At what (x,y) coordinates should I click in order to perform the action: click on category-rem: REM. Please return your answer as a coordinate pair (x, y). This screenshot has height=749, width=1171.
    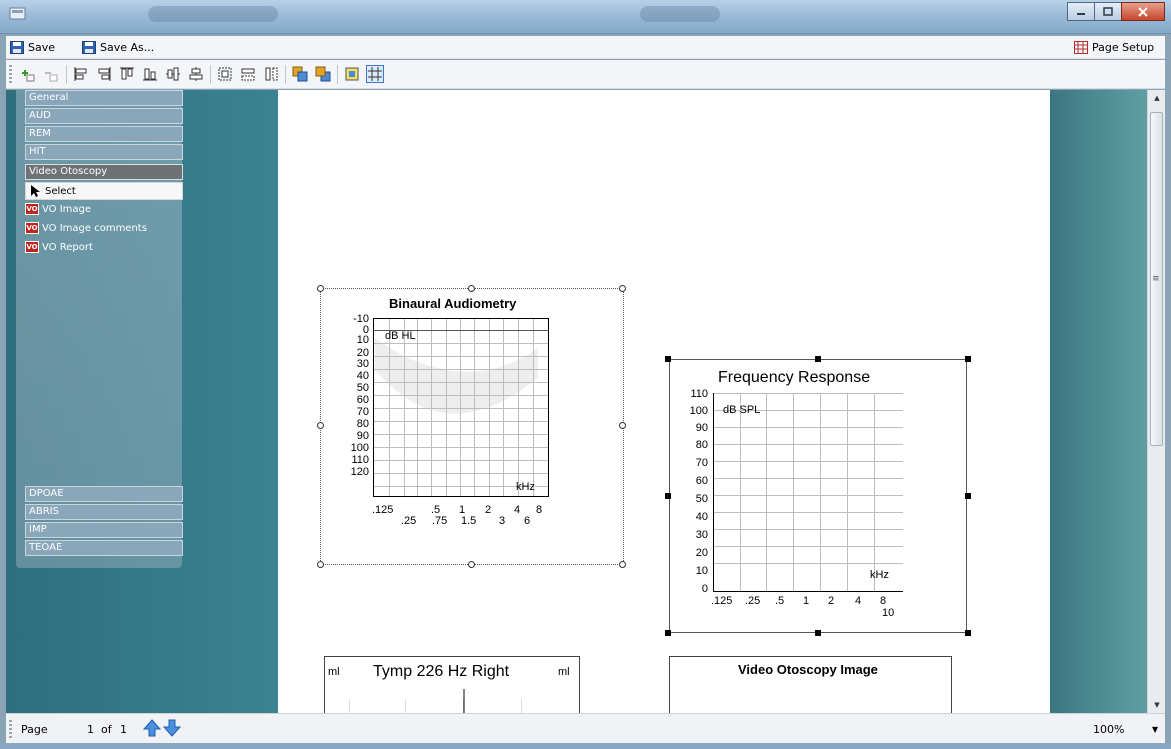
    Looking at the image, I should click on (104, 134).